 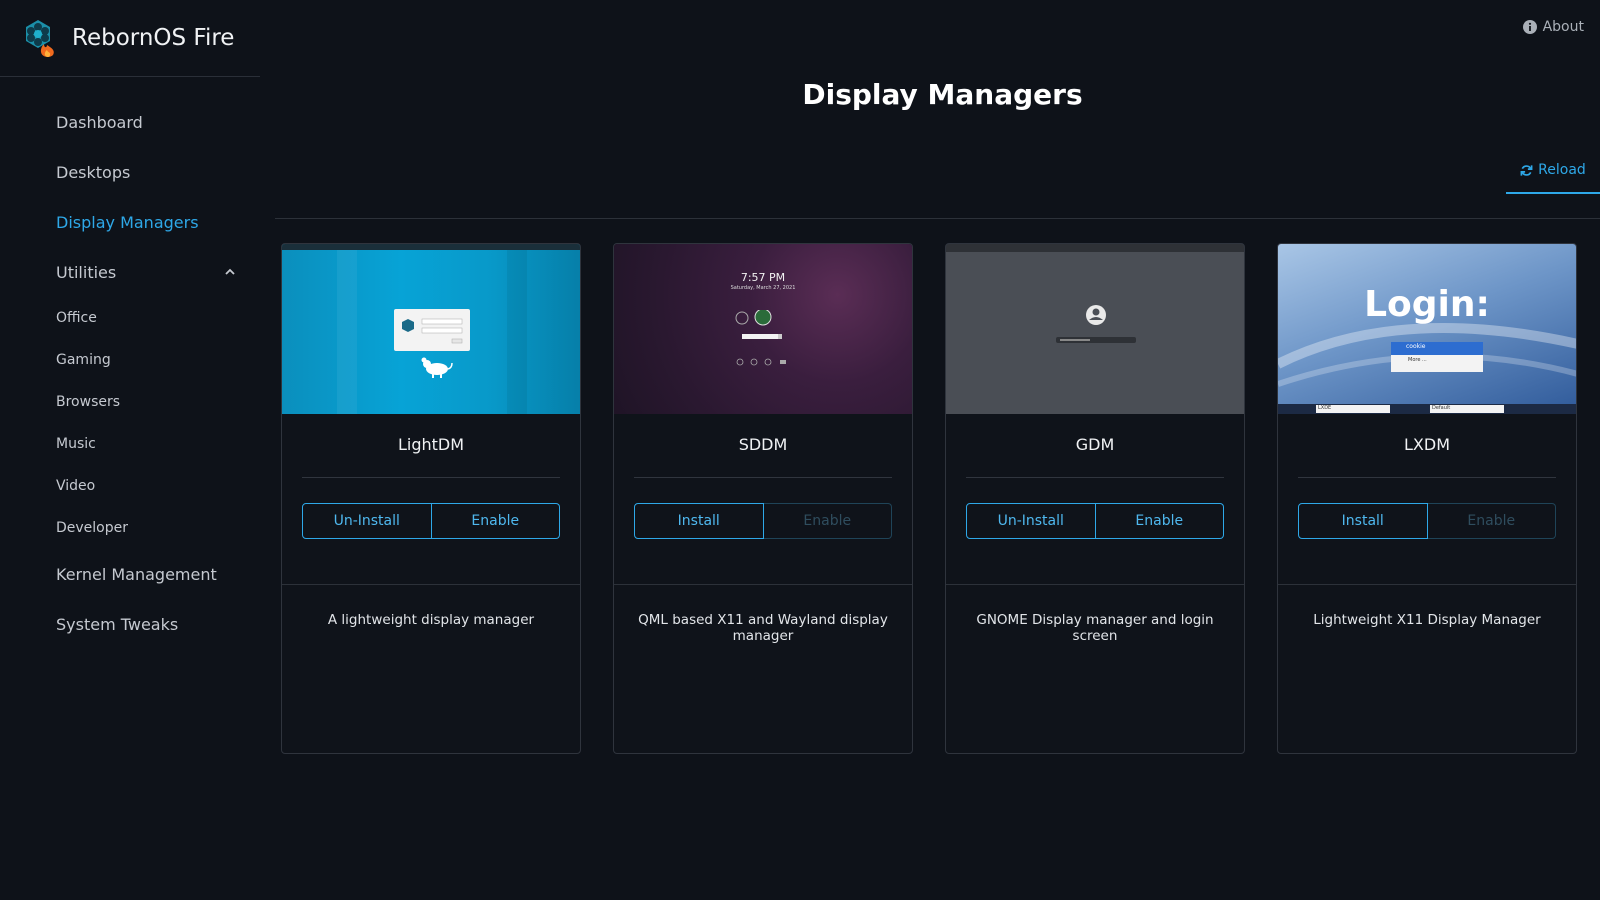 What do you see at coordinates (1095, 628) in the screenshot?
I see `card-description: GNOME Display manager and login screen` at bounding box center [1095, 628].